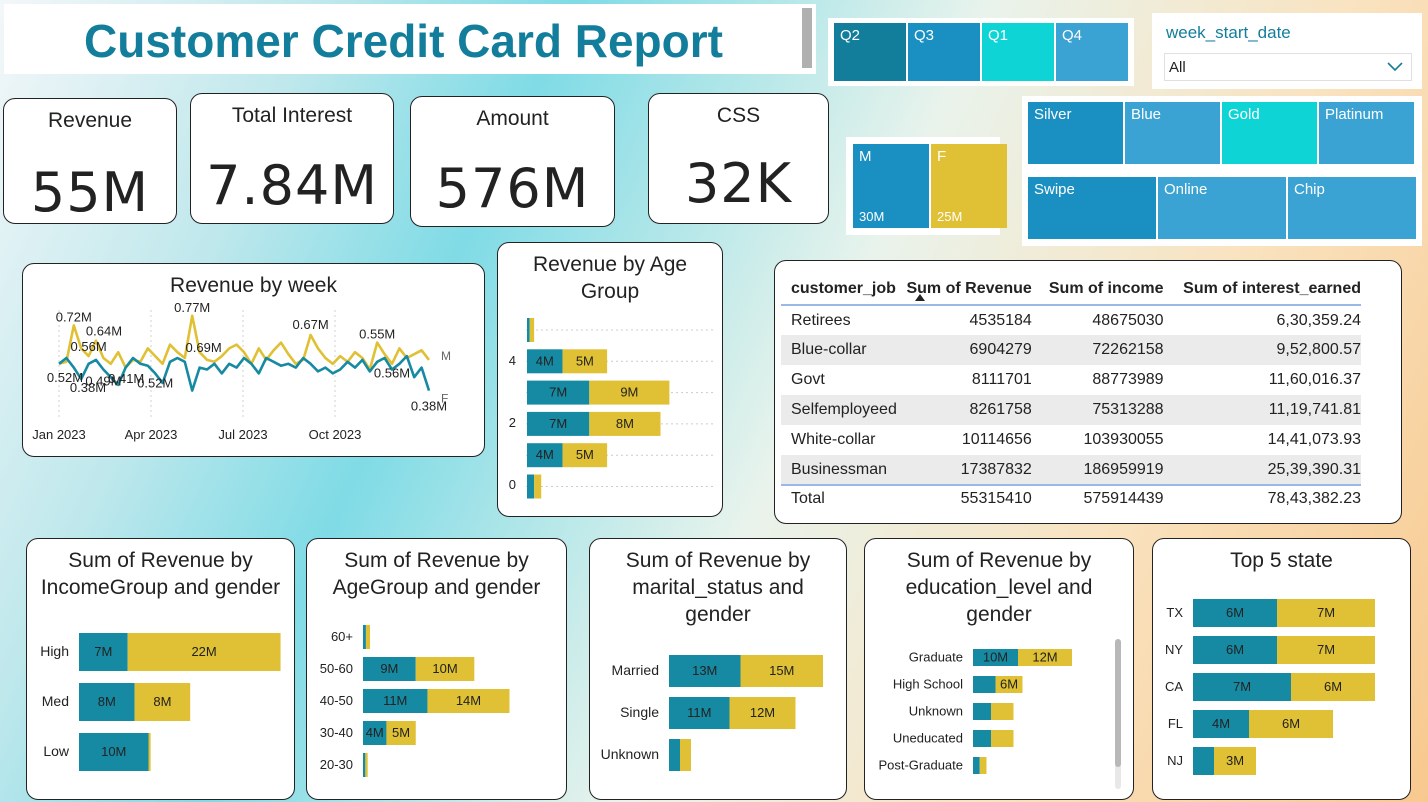  I want to click on header-sum-of-income: Sum of income, so click(1098, 289).